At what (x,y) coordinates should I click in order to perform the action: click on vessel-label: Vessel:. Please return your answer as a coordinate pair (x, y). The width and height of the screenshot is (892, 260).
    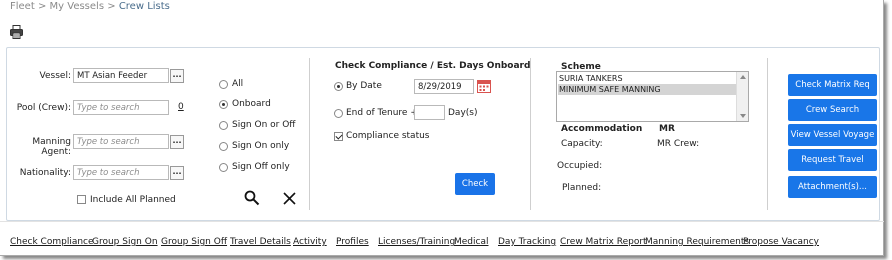
    Looking at the image, I should click on (55, 76).